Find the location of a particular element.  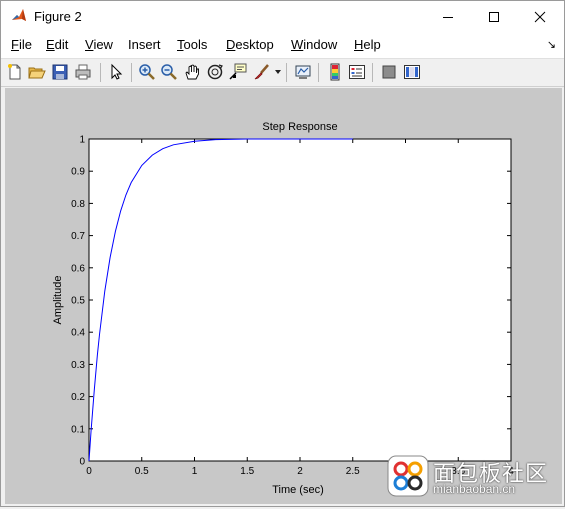

save-button is located at coordinates (60, 72).